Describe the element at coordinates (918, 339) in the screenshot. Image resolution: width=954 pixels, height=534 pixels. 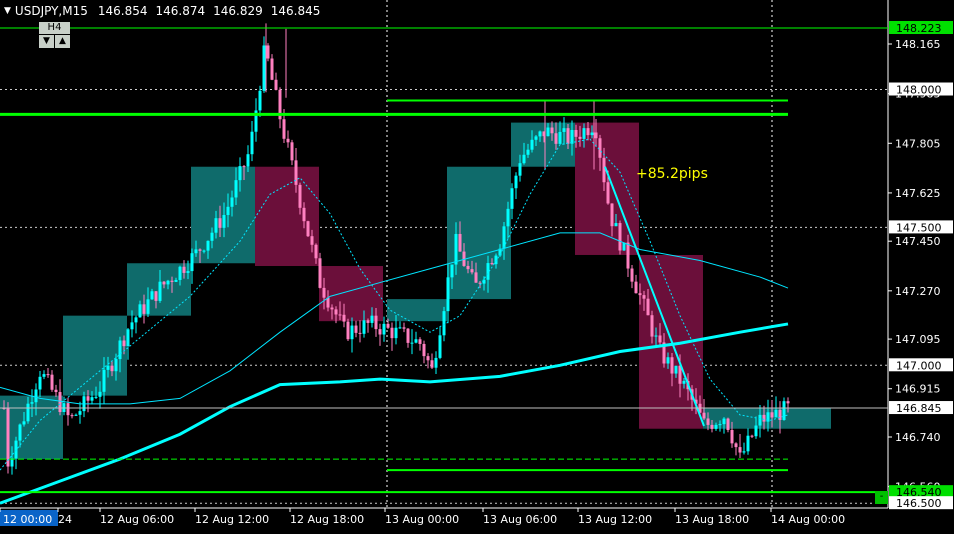
I see `price-tick-label: 147.095` at that location.